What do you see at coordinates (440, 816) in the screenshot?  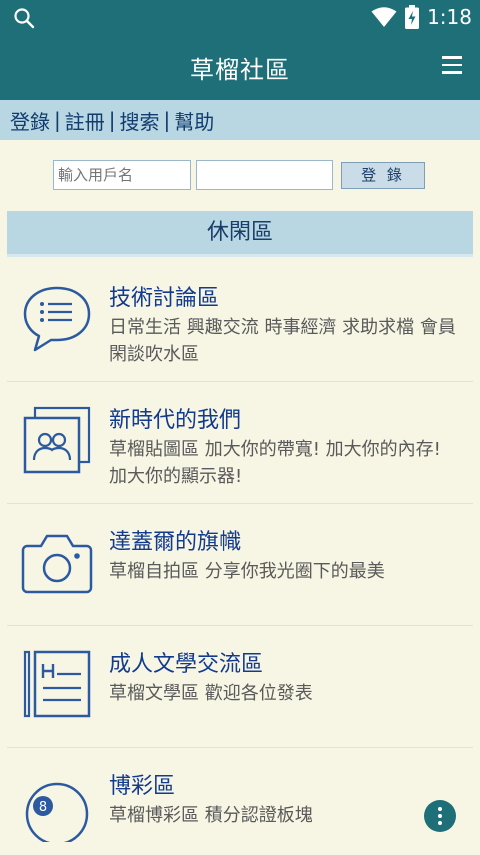 I see `more-options-button` at bounding box center [440, 816].